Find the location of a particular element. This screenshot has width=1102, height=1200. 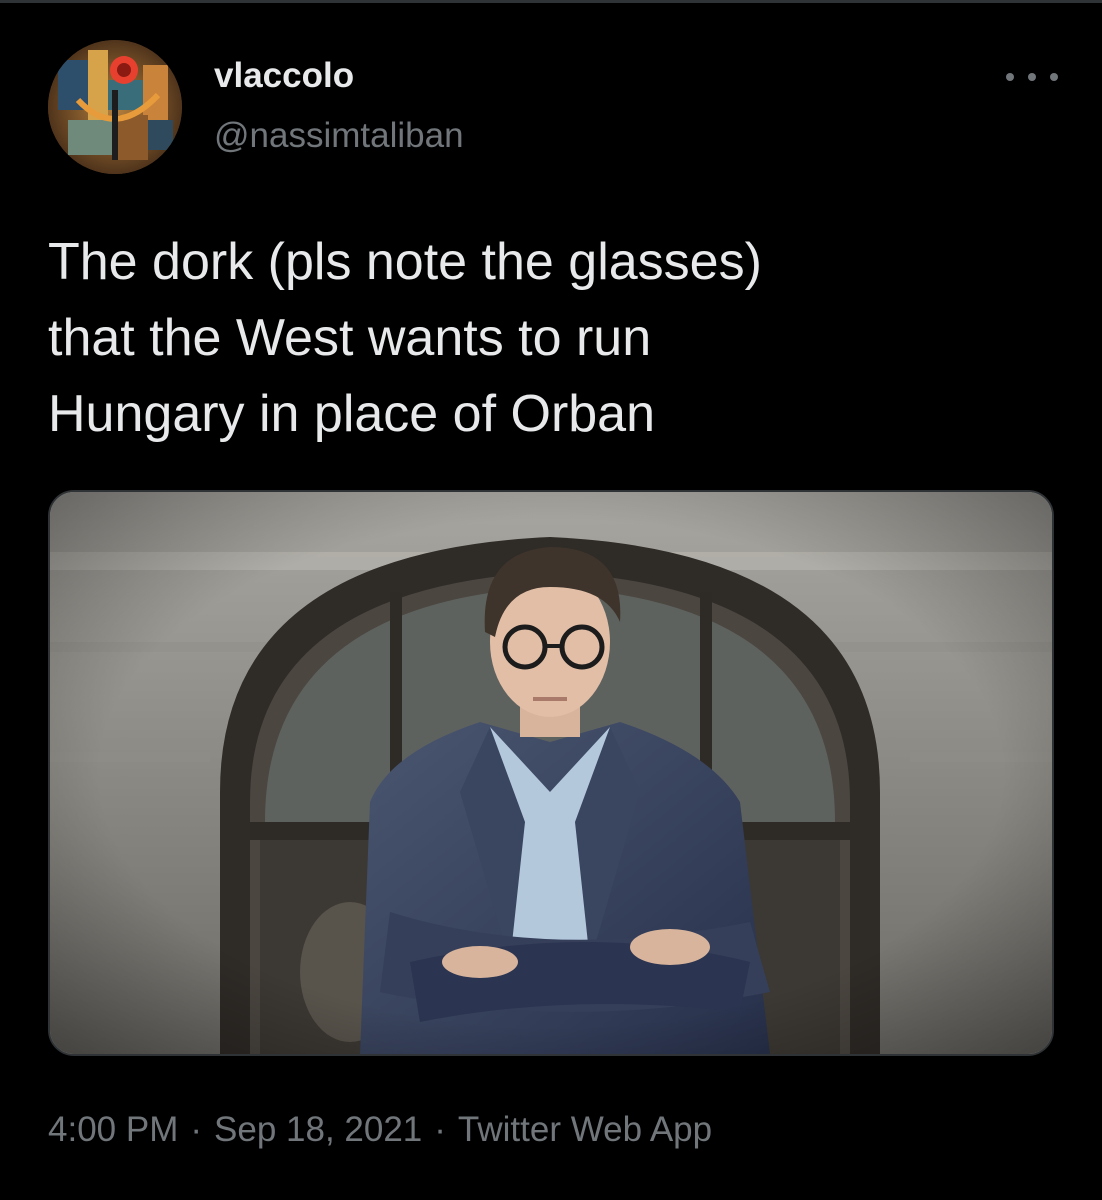

tweet-time: 4:00 PM is located at coordinates (113, 1129).